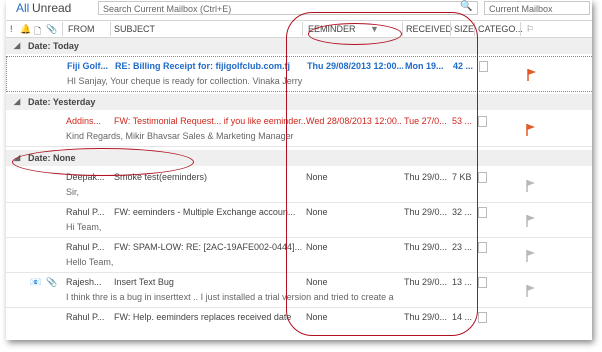  Describe the element at coordinates (11, 29) in the screenshot. I see `importance-column-icon: !` at that location.